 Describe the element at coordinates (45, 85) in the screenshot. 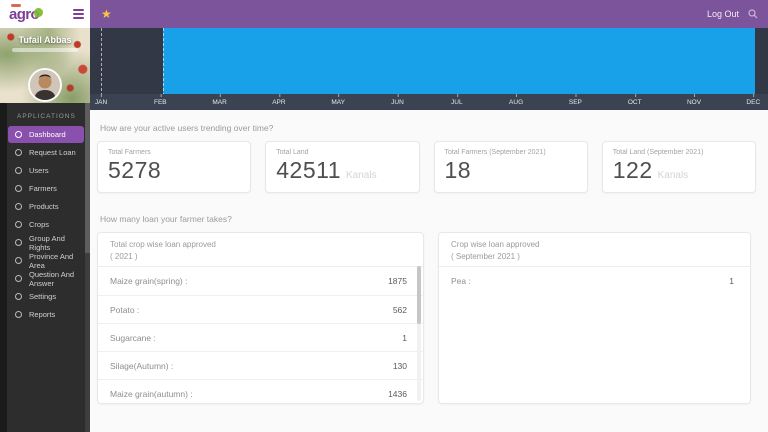

I see `avatar` at that location.